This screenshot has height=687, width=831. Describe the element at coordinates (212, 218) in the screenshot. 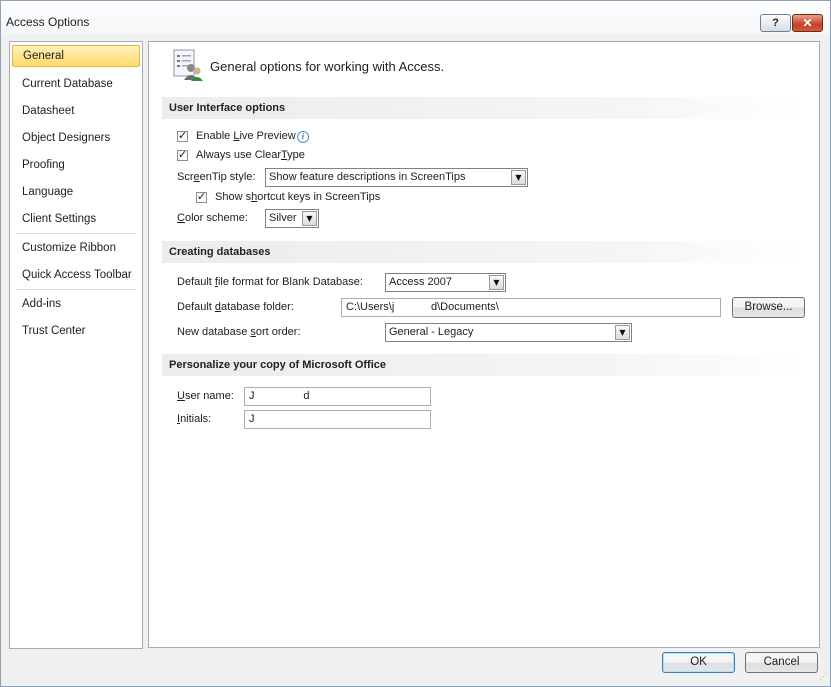

I see `color-scheme-label: Color scheme:` at that location.